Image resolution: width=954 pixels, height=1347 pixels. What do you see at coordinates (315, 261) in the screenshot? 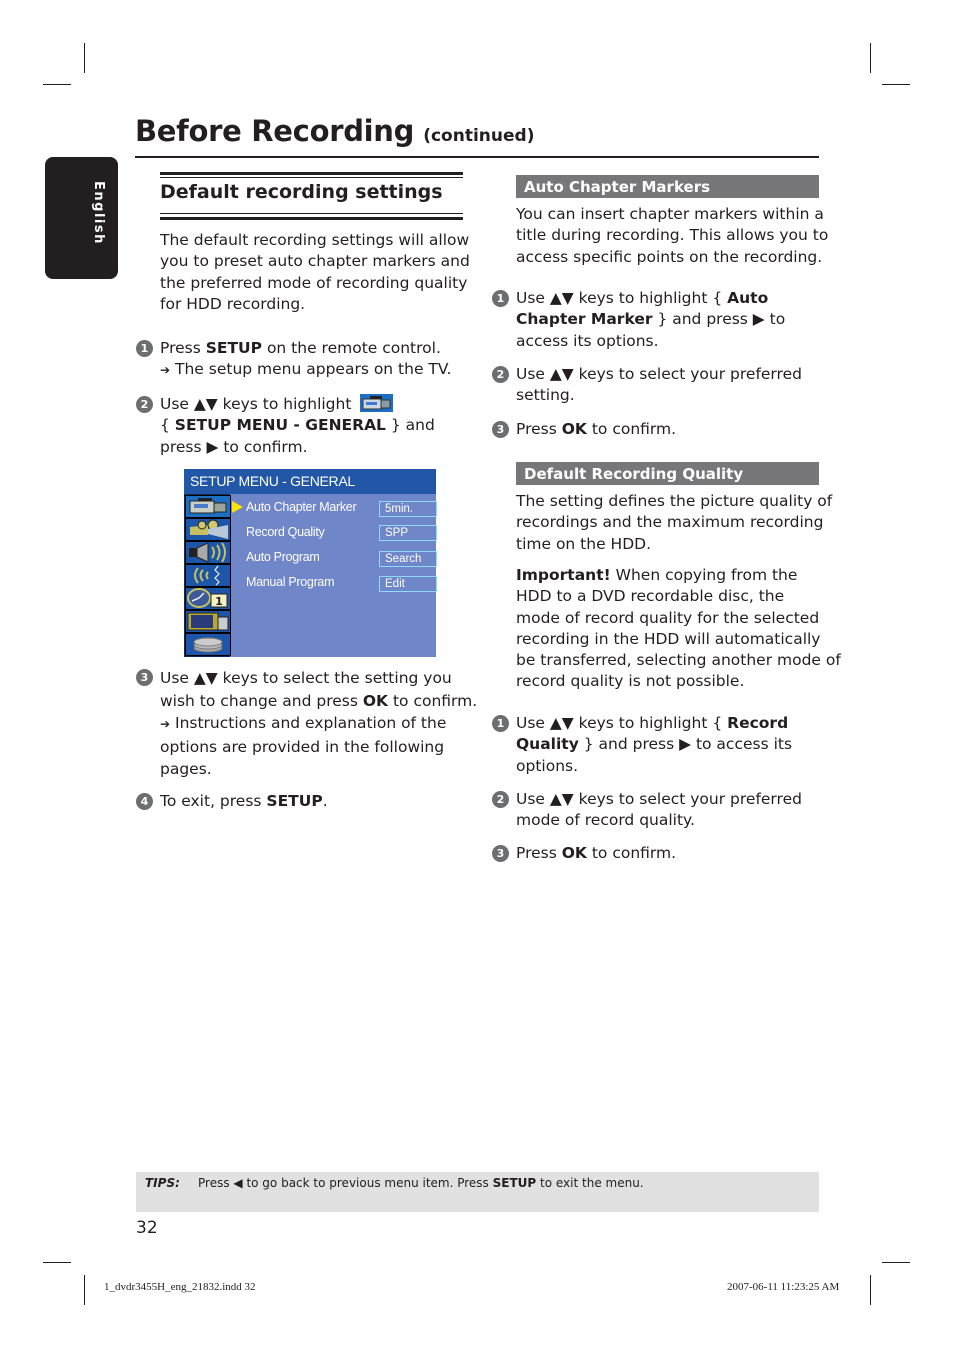
I see `text-line: you to preset auto chapter markers and` at bounding box center [315, 261].